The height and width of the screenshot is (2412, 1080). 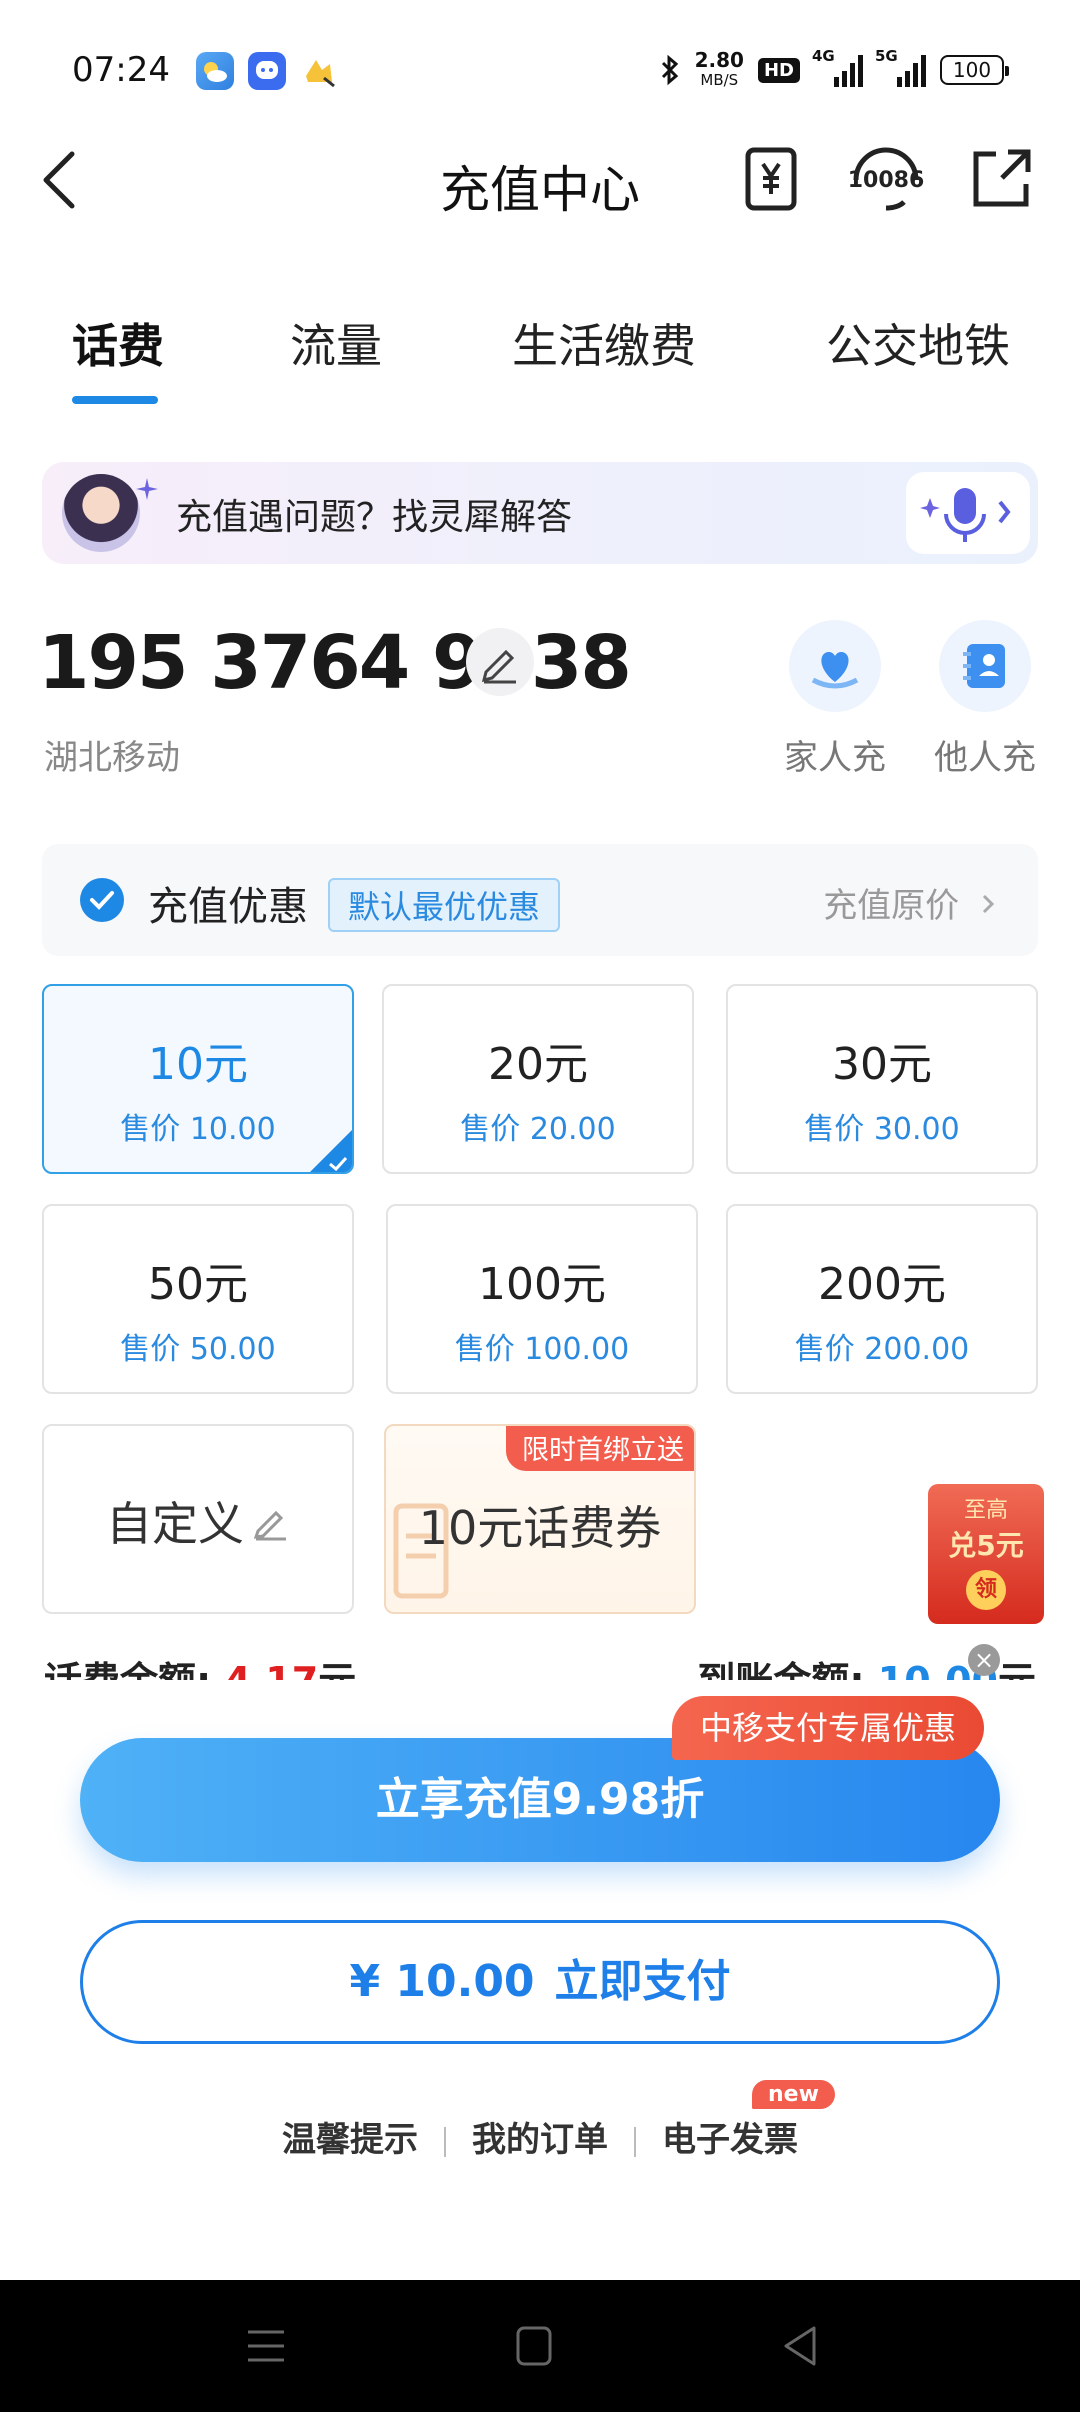 I want to click on active-tab-indicator, so click(x=115, y=400).